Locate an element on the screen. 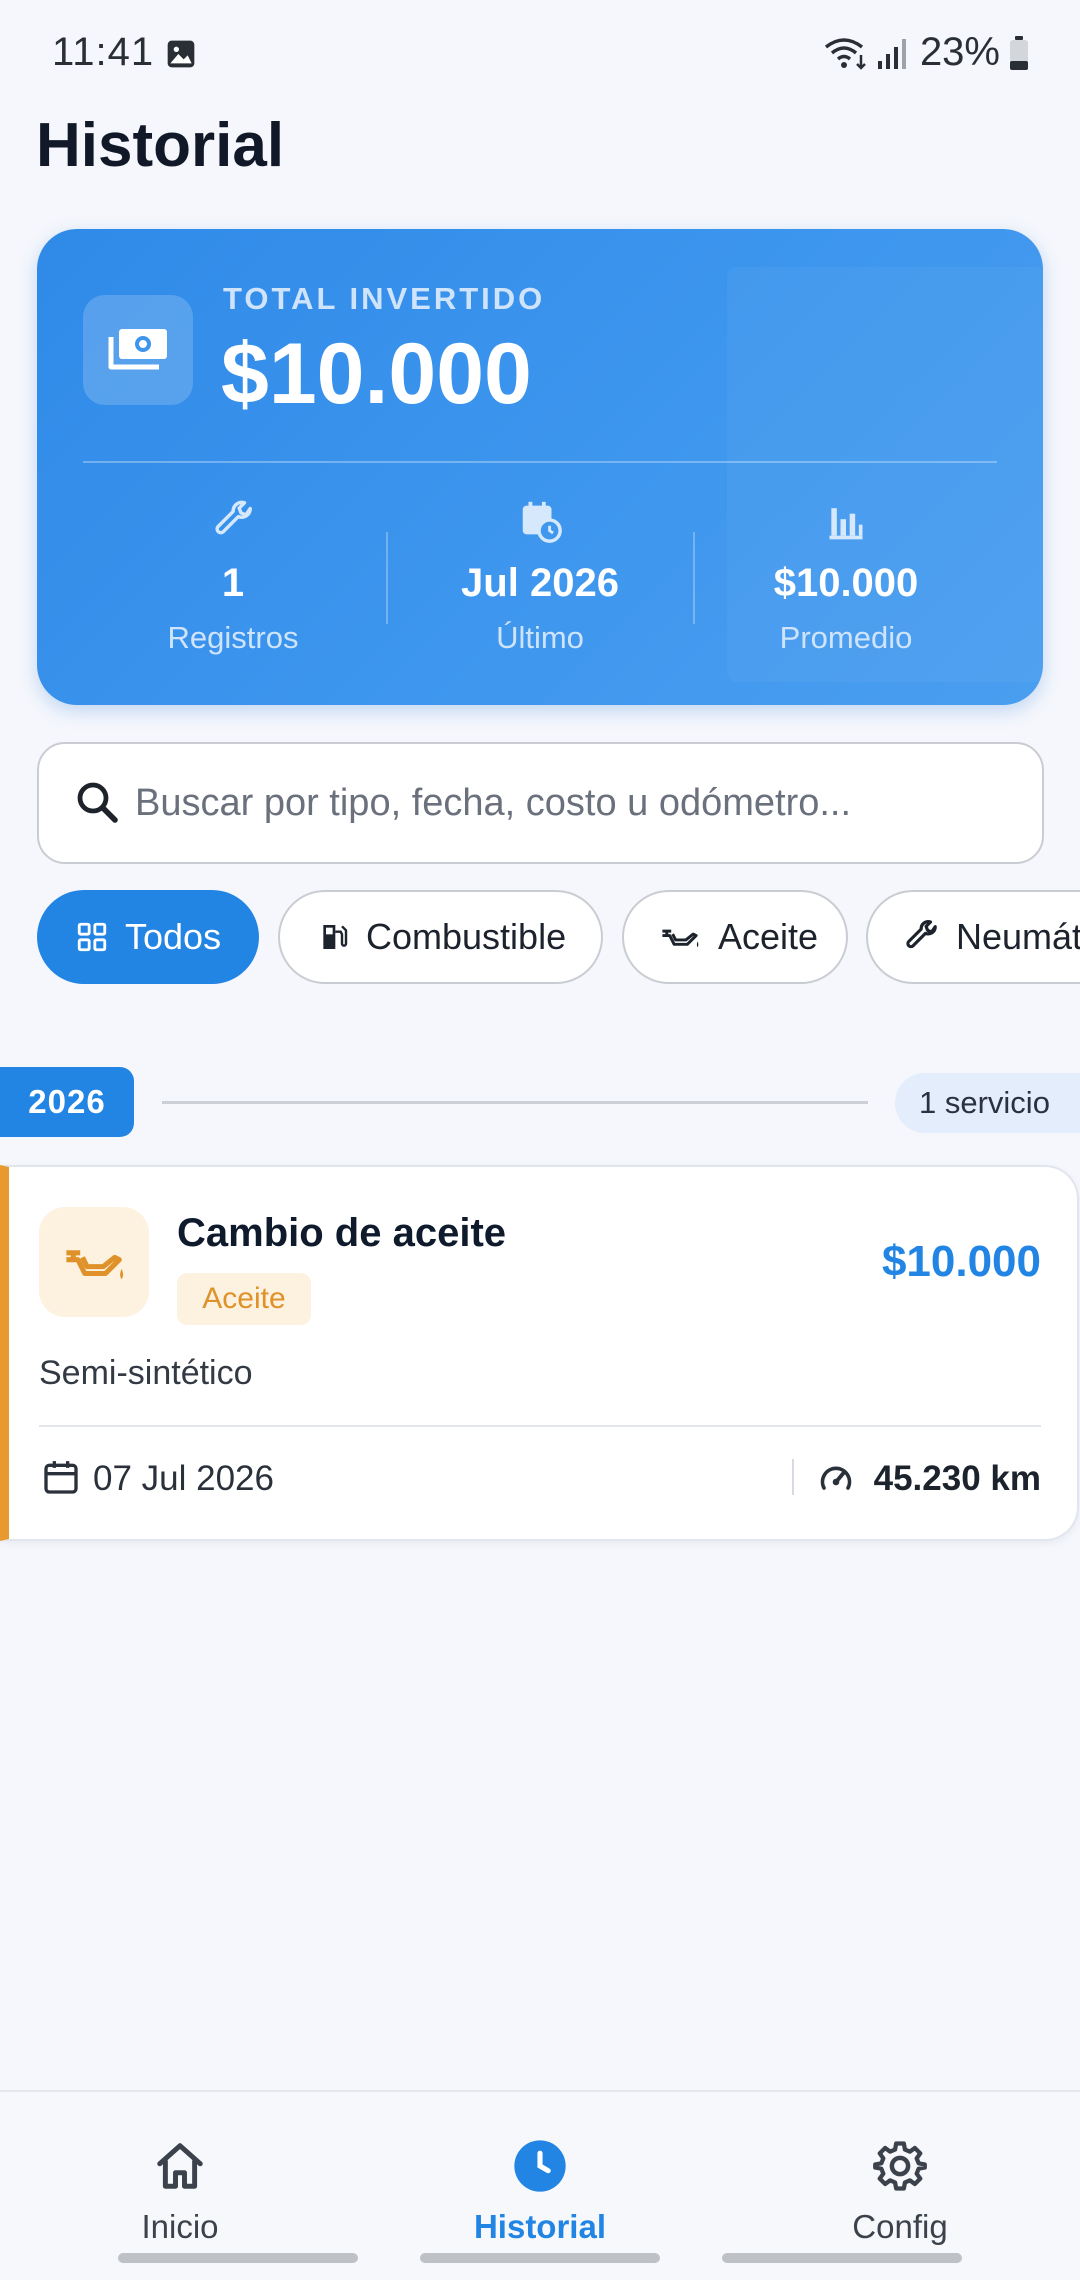 The height and width of the screenshot is (2280, 1080). stat-ultimo: Jul 2026 Último is located at coordinates (540, 576).